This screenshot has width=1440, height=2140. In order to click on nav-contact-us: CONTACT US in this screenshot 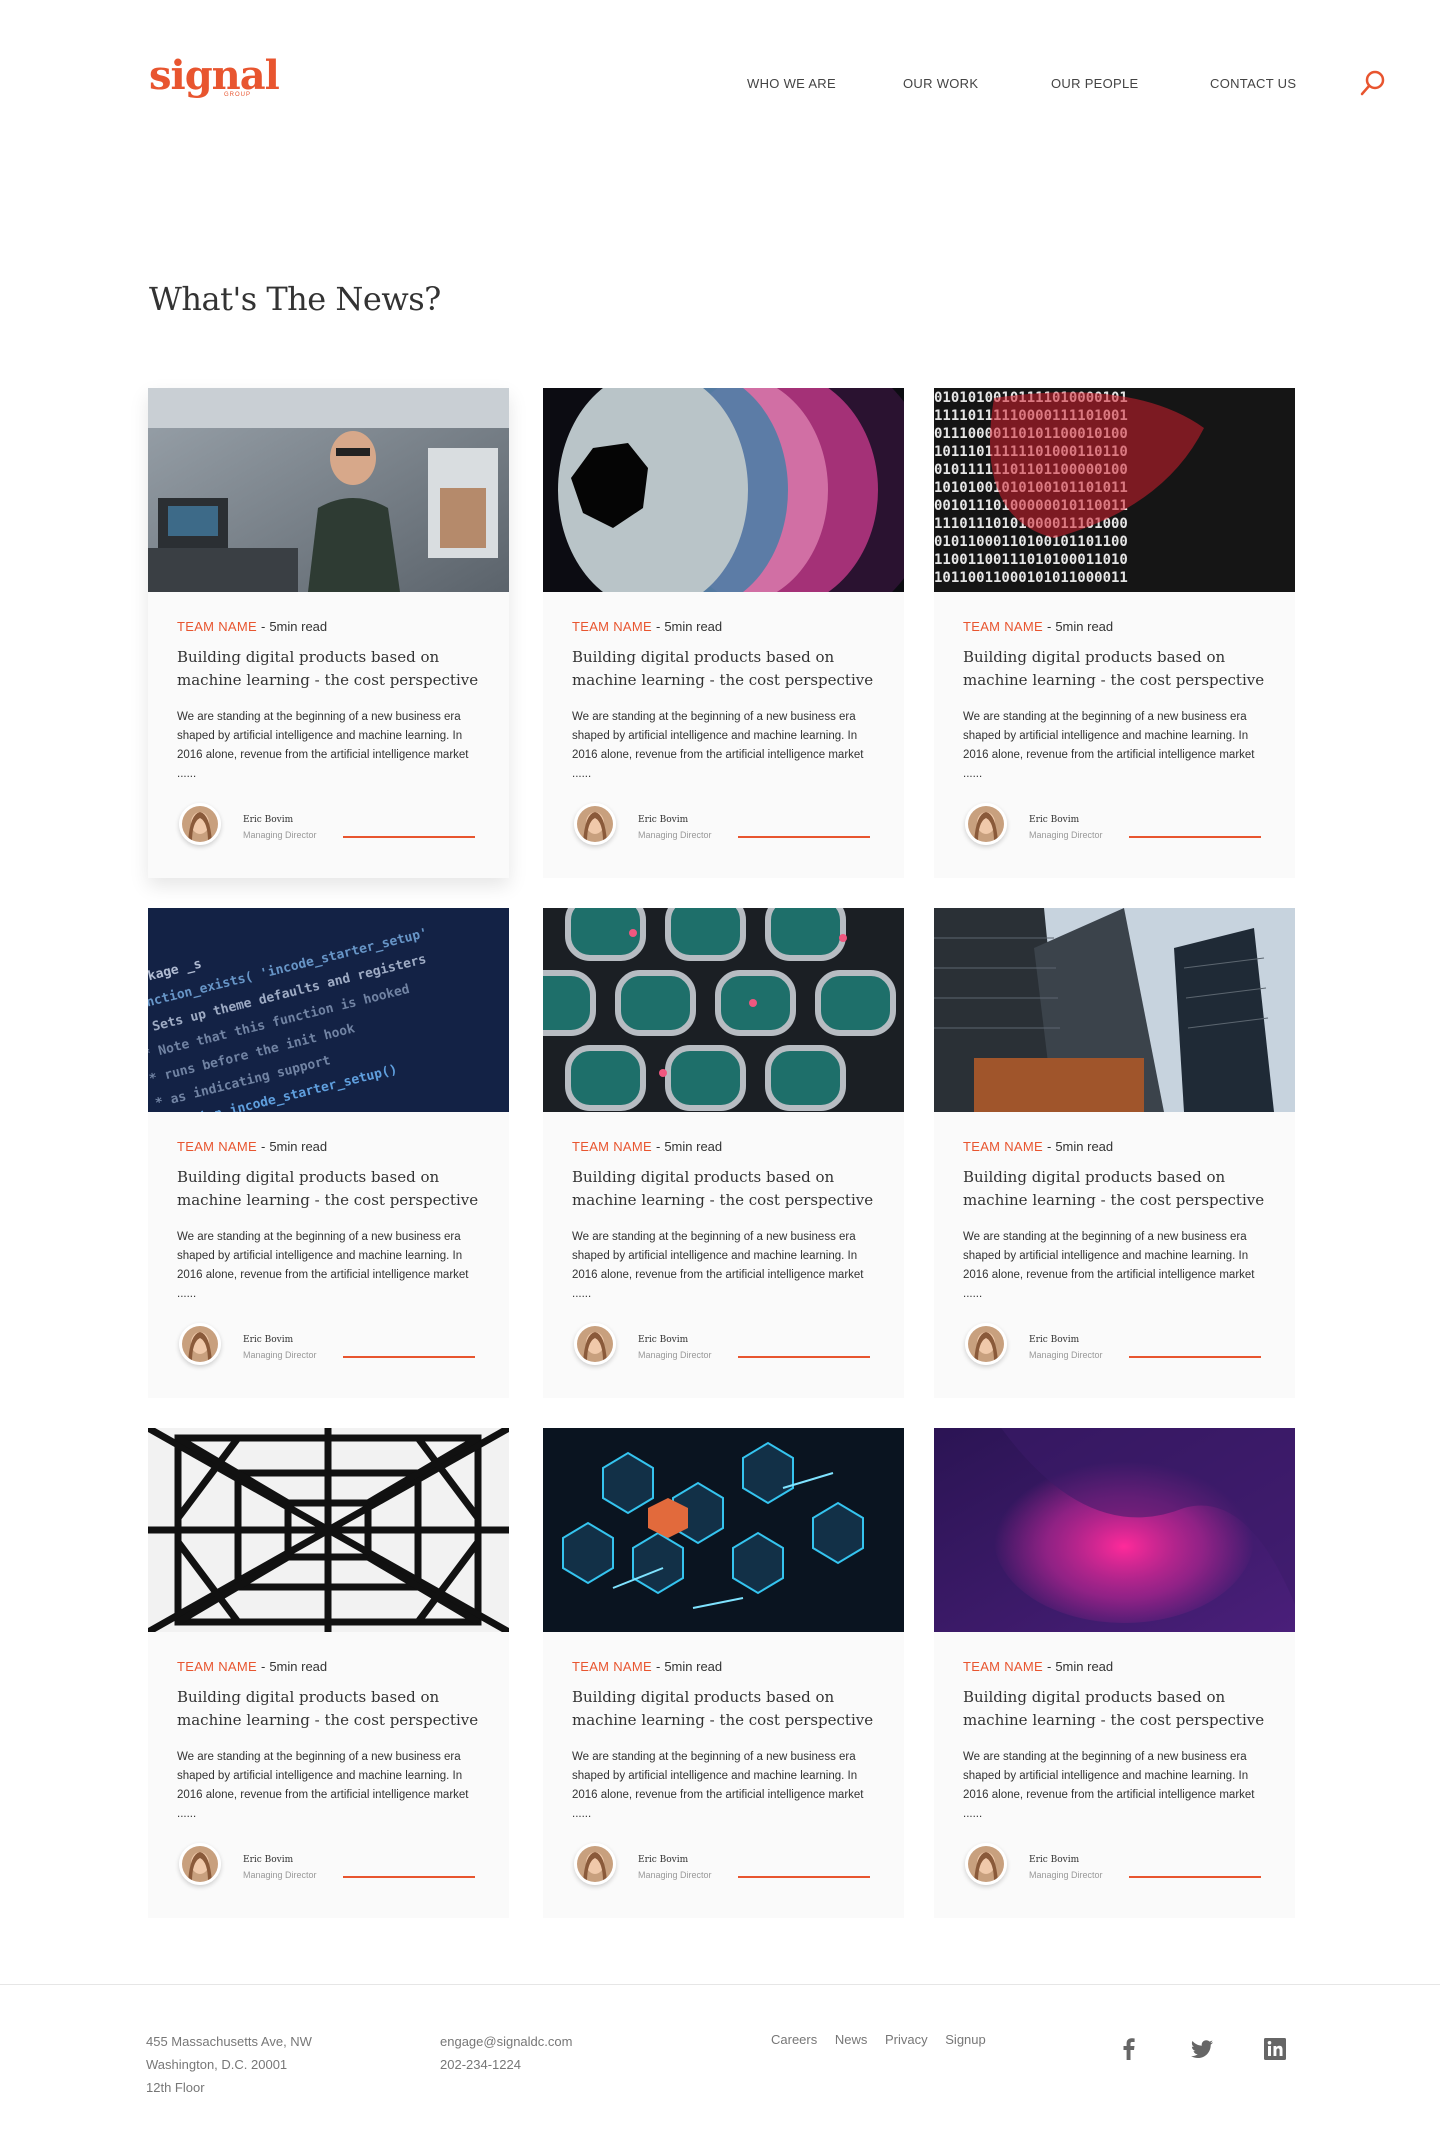, I will do `click(1253, 83)`.